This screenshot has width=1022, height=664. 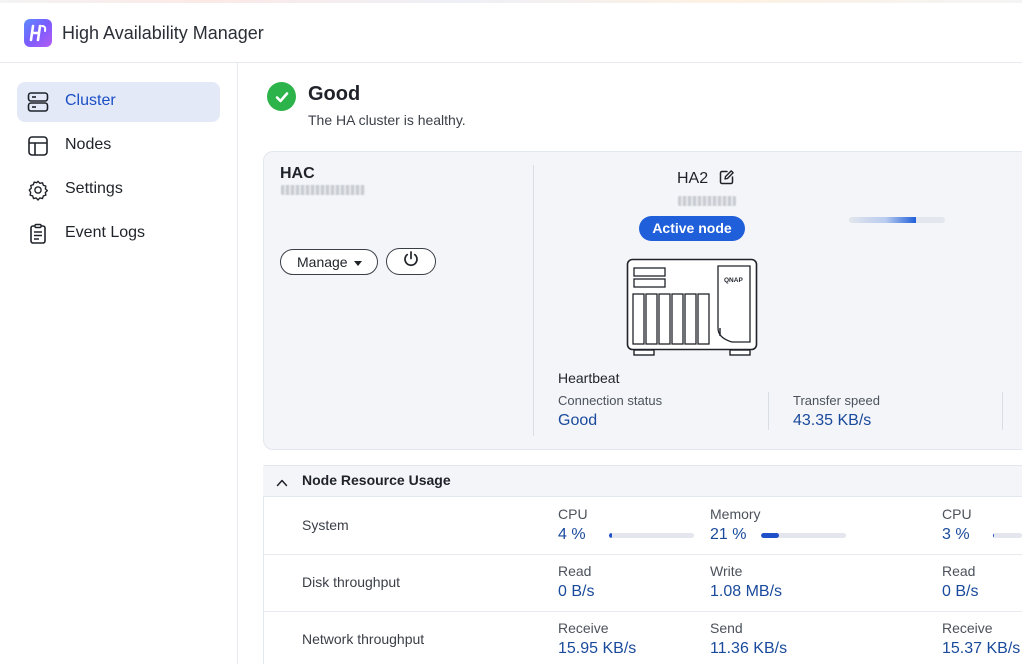 I want to click on transfer-speed-value: 43.35 KB/s, so click(x=832, y=420).